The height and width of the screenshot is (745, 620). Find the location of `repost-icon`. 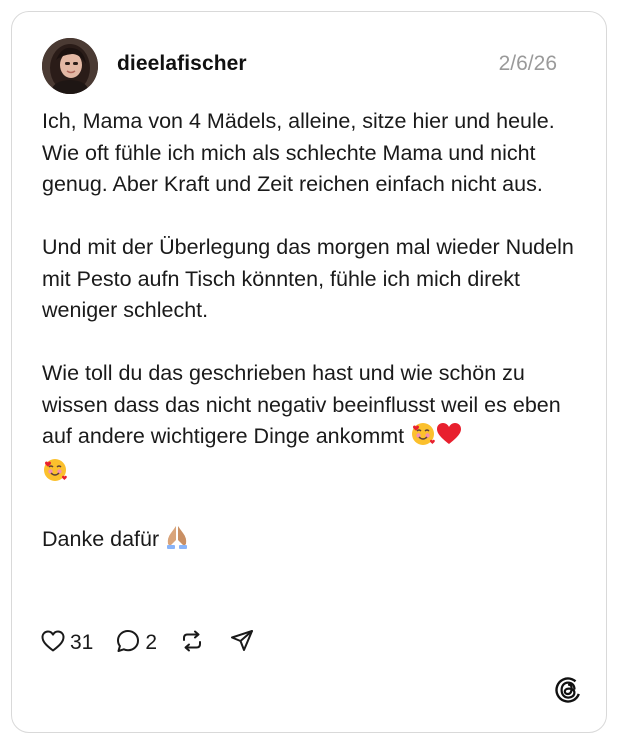

repost-icon is located at coordinates (192, 643).